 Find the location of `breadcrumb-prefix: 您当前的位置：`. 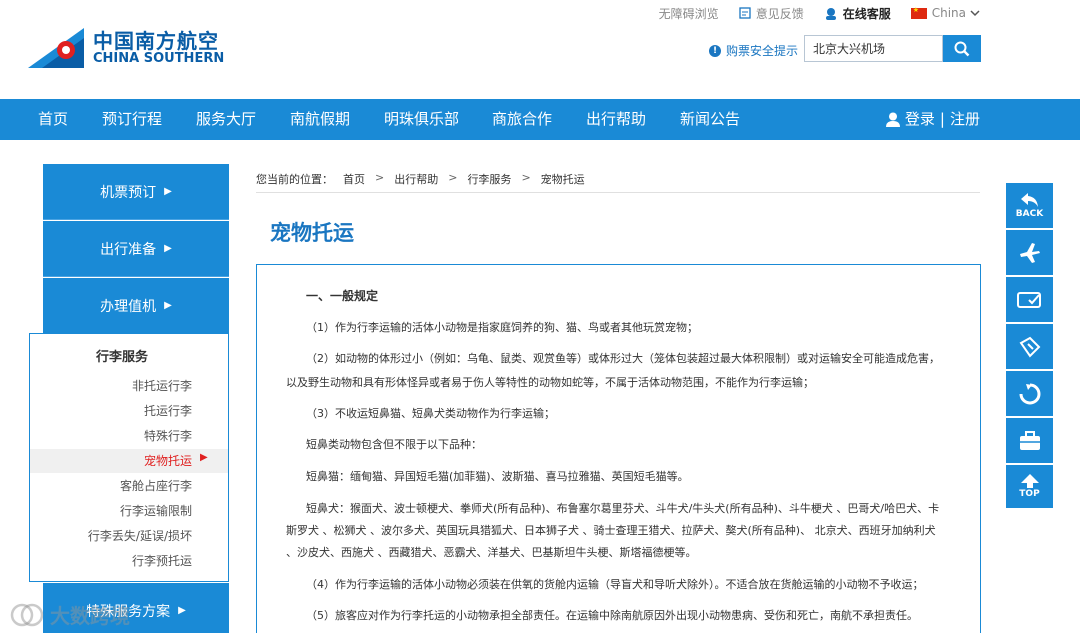

breadcrumb-prefix: 您当前的位置： is located at coordinates (294, 179).